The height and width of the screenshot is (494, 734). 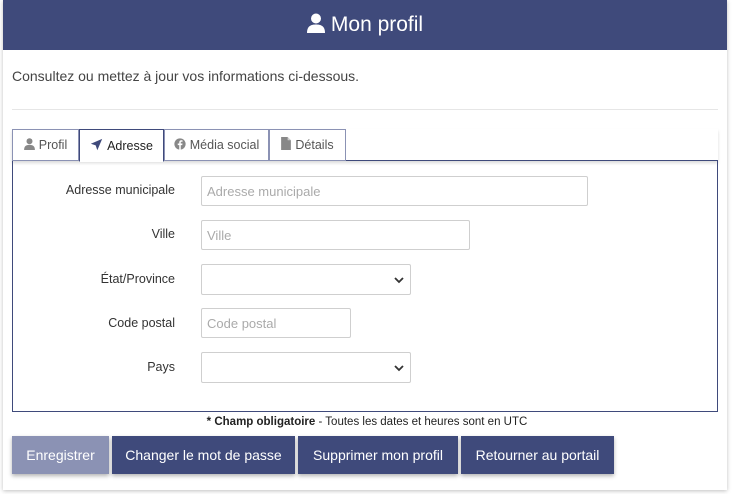 What do you see at coordinates (60, 455) in the screenshot?
I see `save-button: Enregistrer` at bounding box center [60, 455].